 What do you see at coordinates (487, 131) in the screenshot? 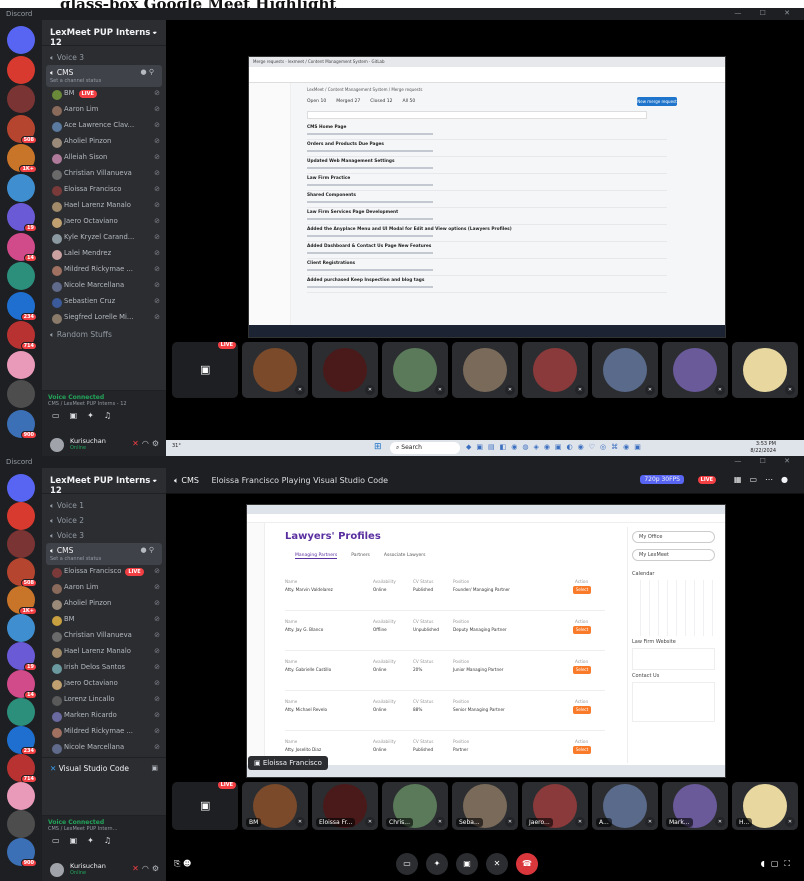
I see `merge-request-row: CMS Home Page` at bounding box center [487, 131].